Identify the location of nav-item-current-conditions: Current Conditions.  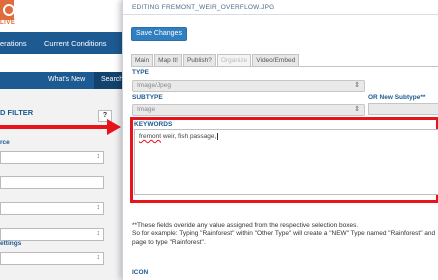
(75, 43).